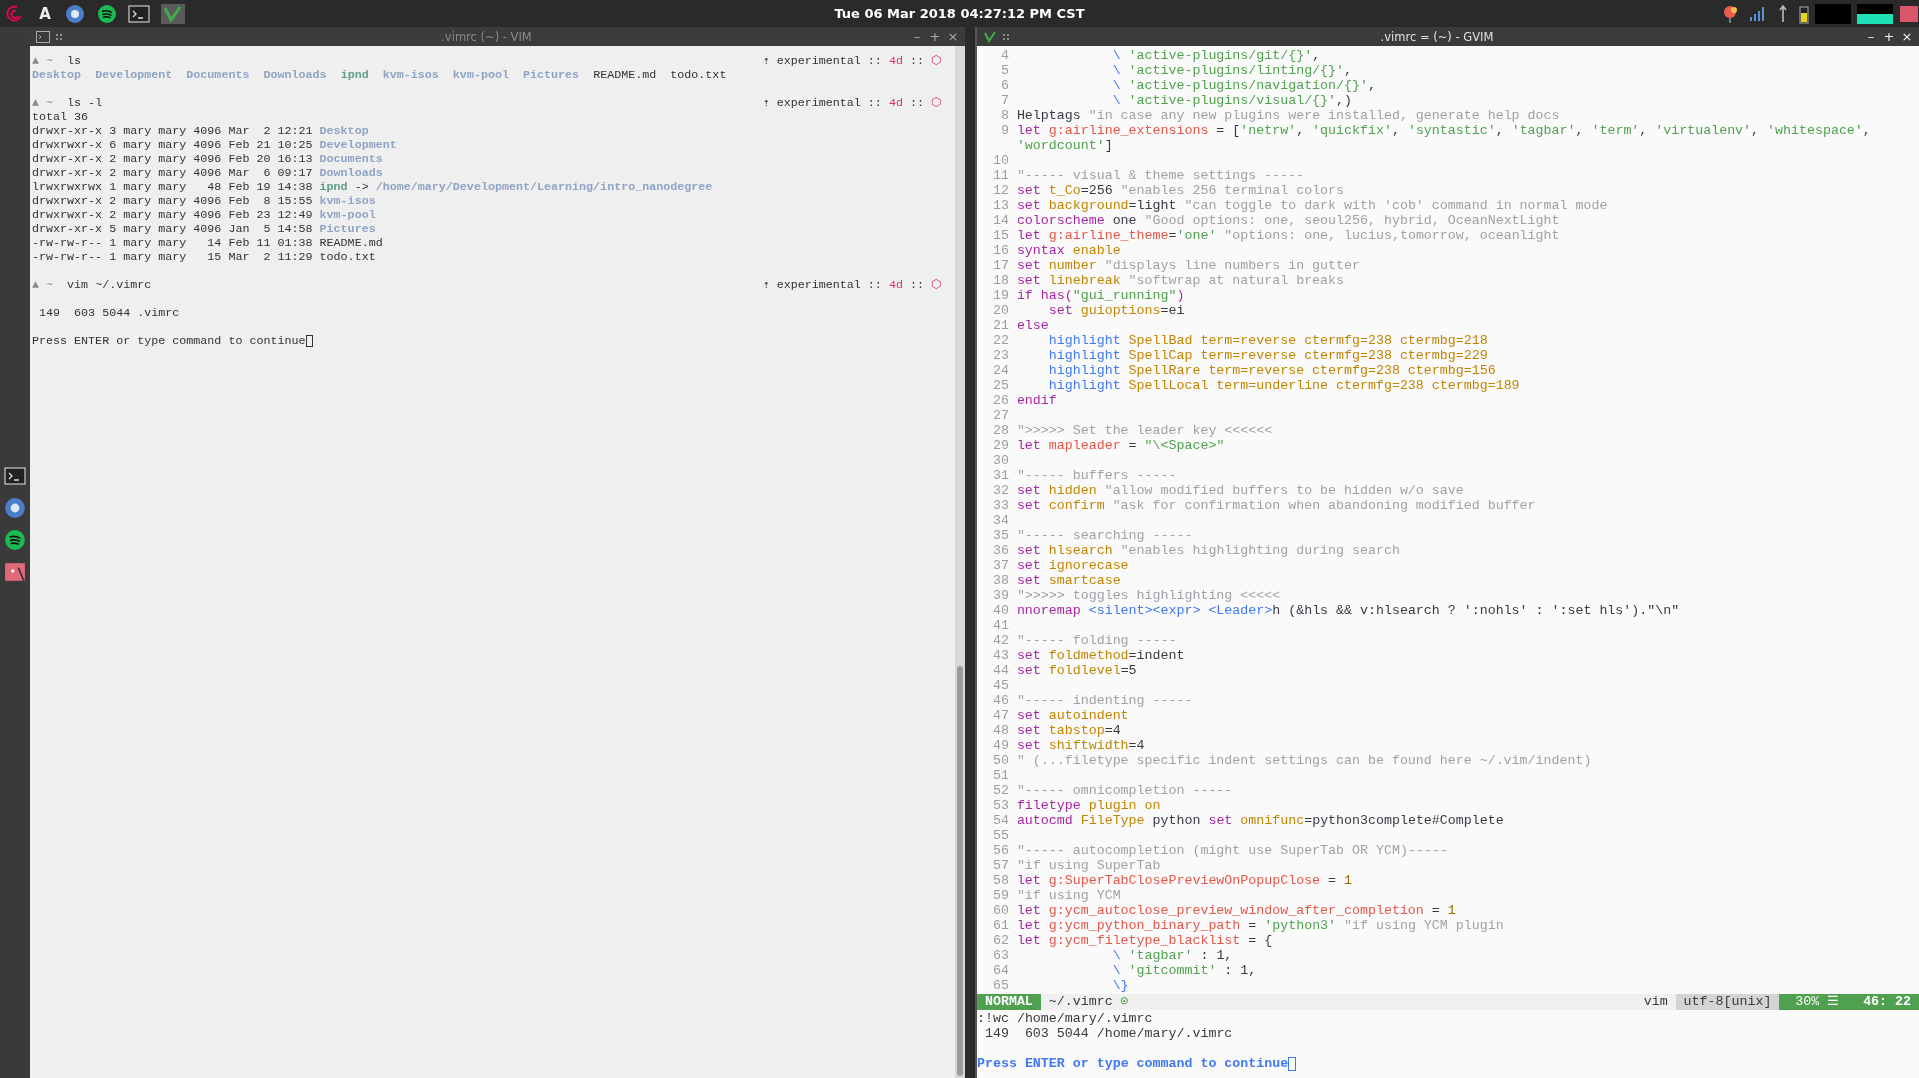  I want to click on line-number: 23, so click(1000, 355).